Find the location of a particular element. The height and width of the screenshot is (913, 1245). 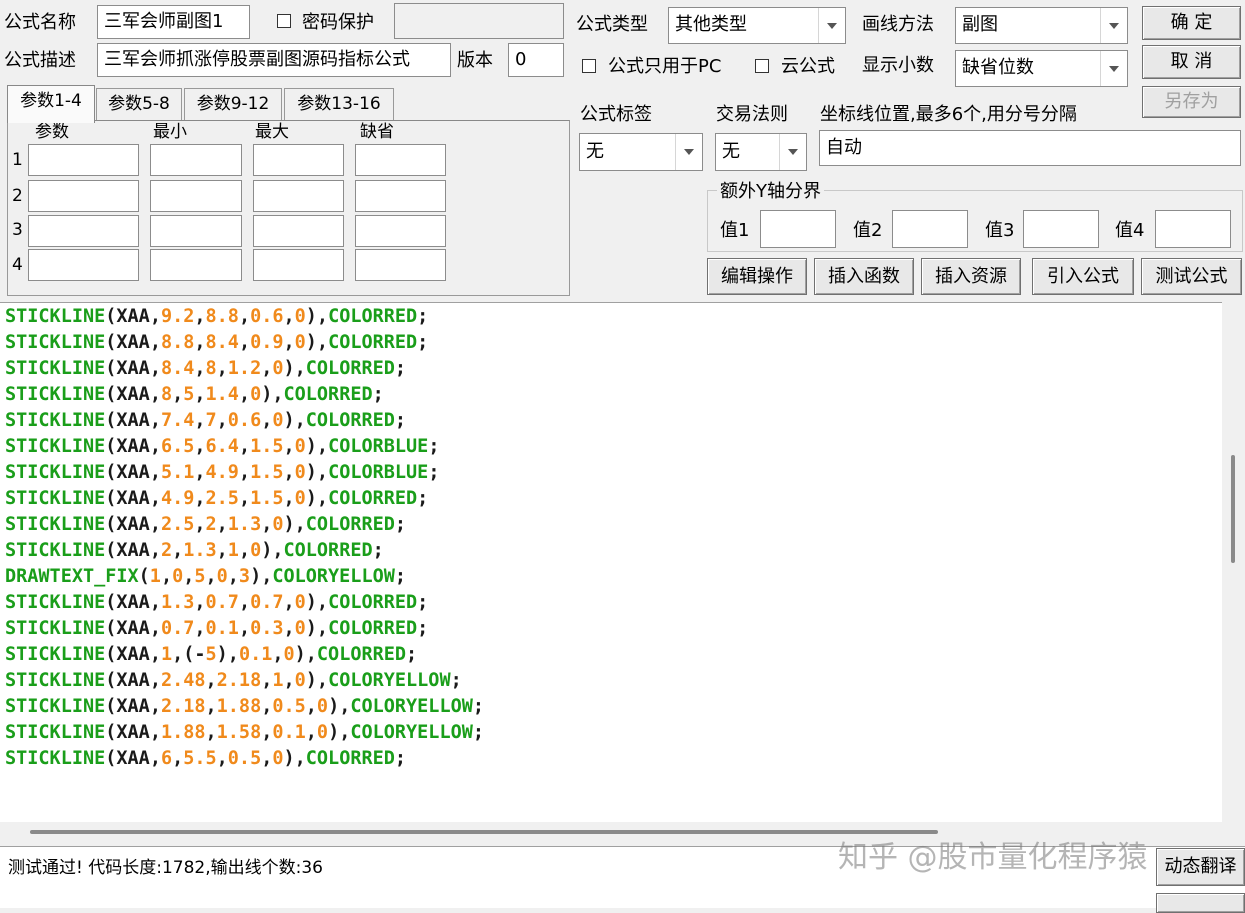

tag-select: 无 is located at coordinates (641, 152).